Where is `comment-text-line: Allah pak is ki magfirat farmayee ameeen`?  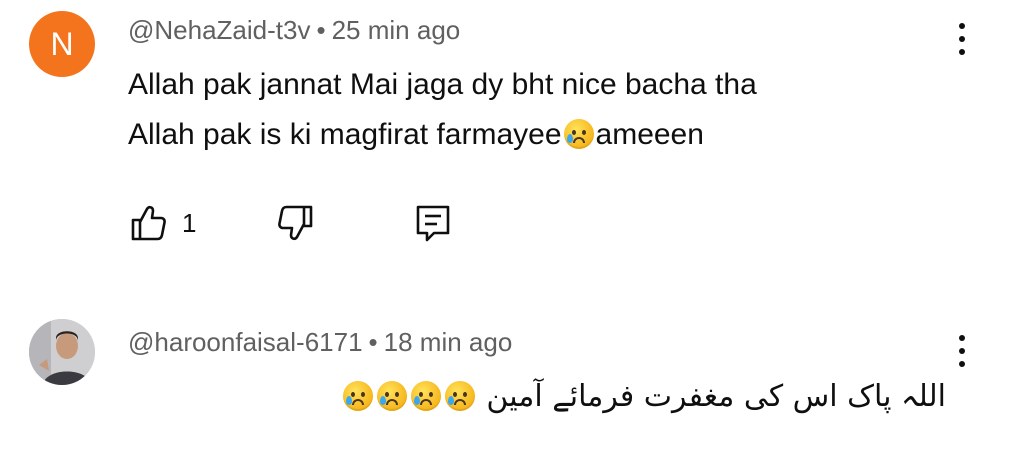
comment-text-line: Allah pak is ki magfirat farmayee ameeen is located at coordinates (442, 135).